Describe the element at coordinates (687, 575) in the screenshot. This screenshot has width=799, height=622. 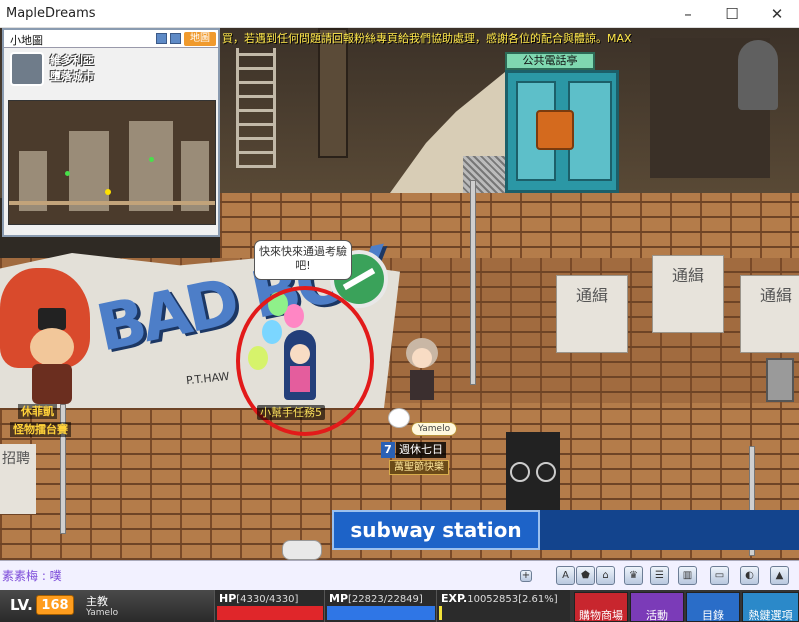
I see `stats-button: ▥` at that location.